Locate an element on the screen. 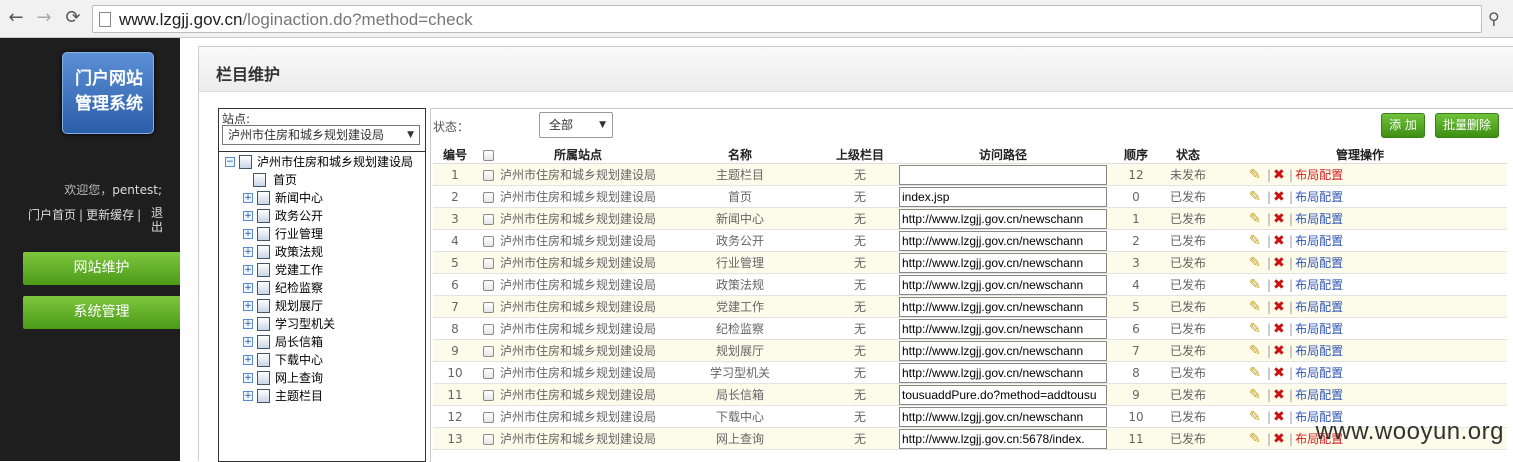 The width and height of the screenshot is (1513, 462). path-input: index.jsp is located at coordinates (1003, 196).